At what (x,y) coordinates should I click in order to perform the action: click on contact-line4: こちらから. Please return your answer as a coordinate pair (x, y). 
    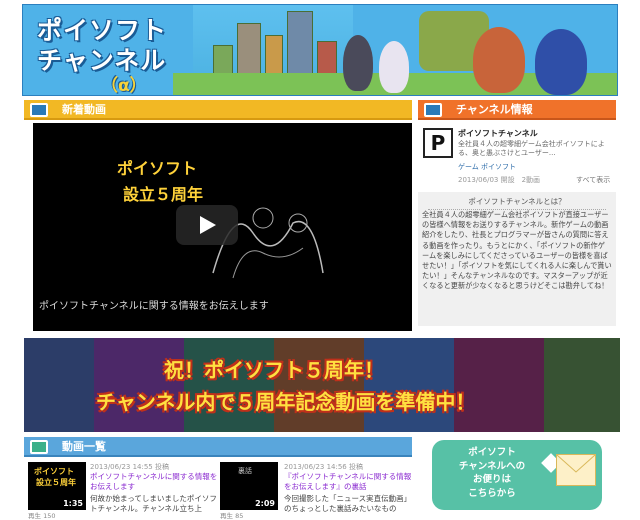
    Looking at the image, I should click on (492, 493).